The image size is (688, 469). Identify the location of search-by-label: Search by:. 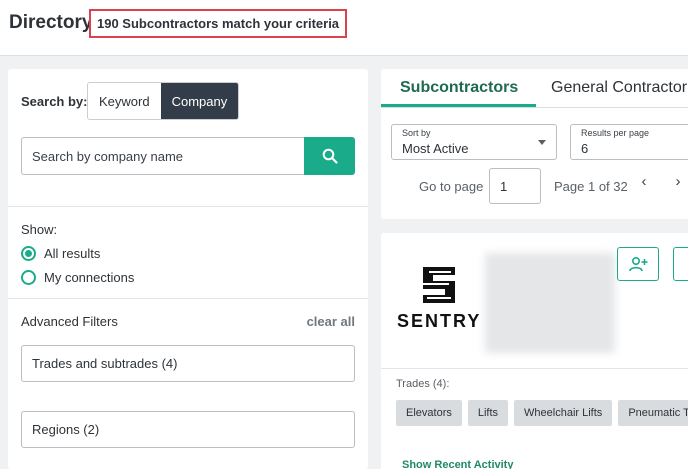
(54, 101).